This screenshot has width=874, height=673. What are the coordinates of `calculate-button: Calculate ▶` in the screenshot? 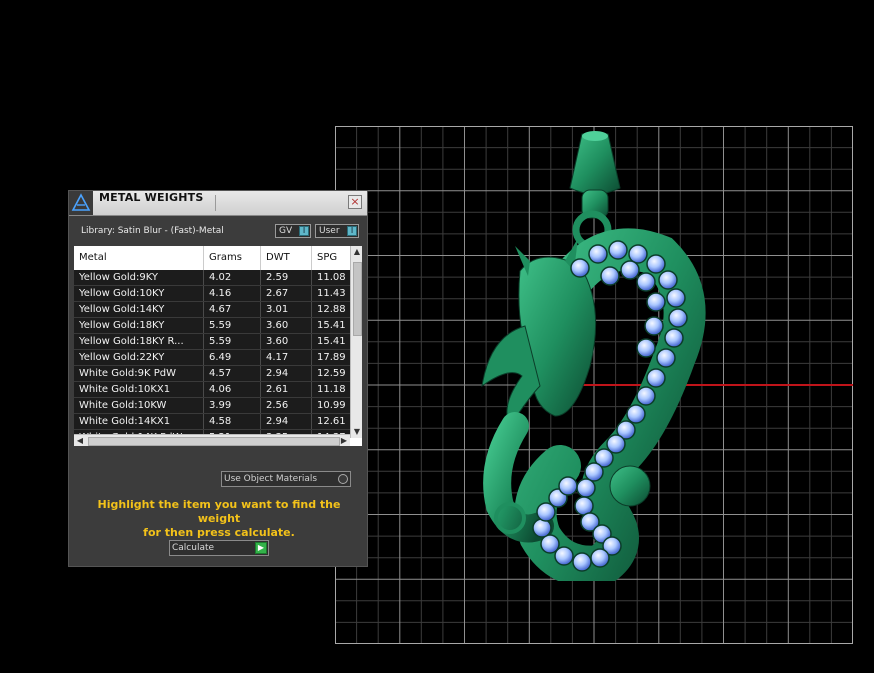 It's located at (219, 548).